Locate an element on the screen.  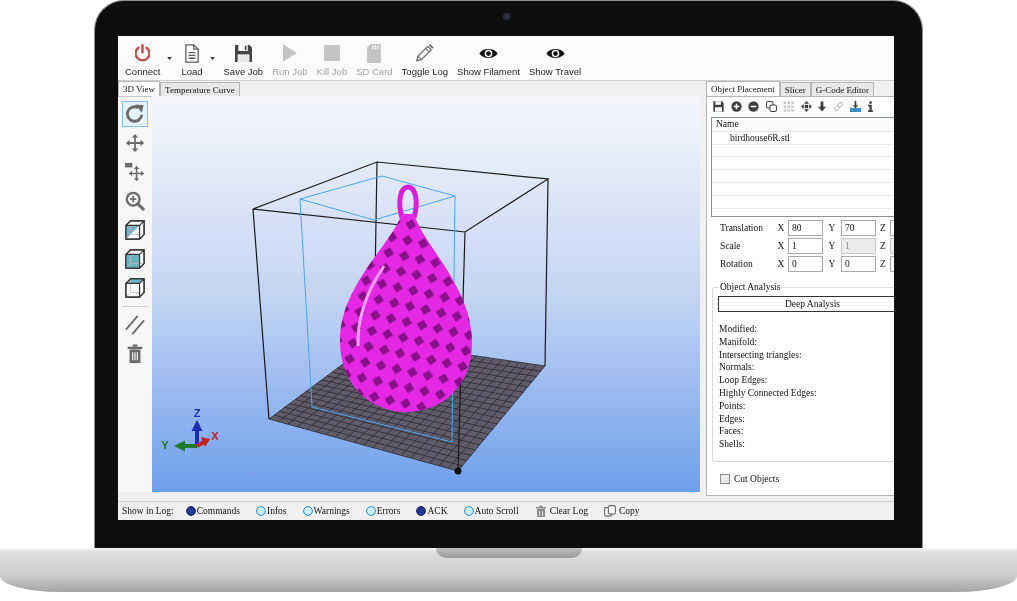
toolbar-button: Connect is located at coordinates (143, 60).